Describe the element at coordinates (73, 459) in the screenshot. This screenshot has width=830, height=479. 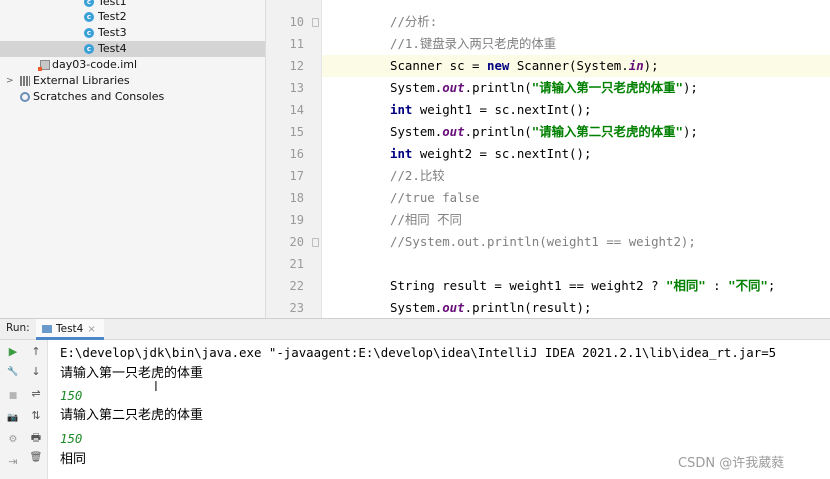
I see `console-line-result: 相同` at that location.